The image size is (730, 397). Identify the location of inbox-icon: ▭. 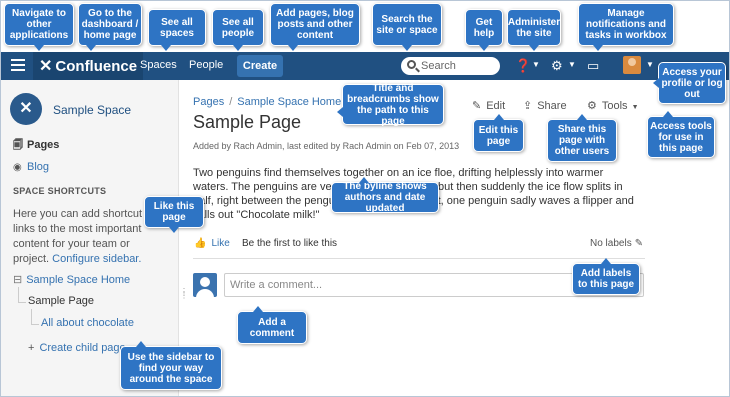
(593, 66).